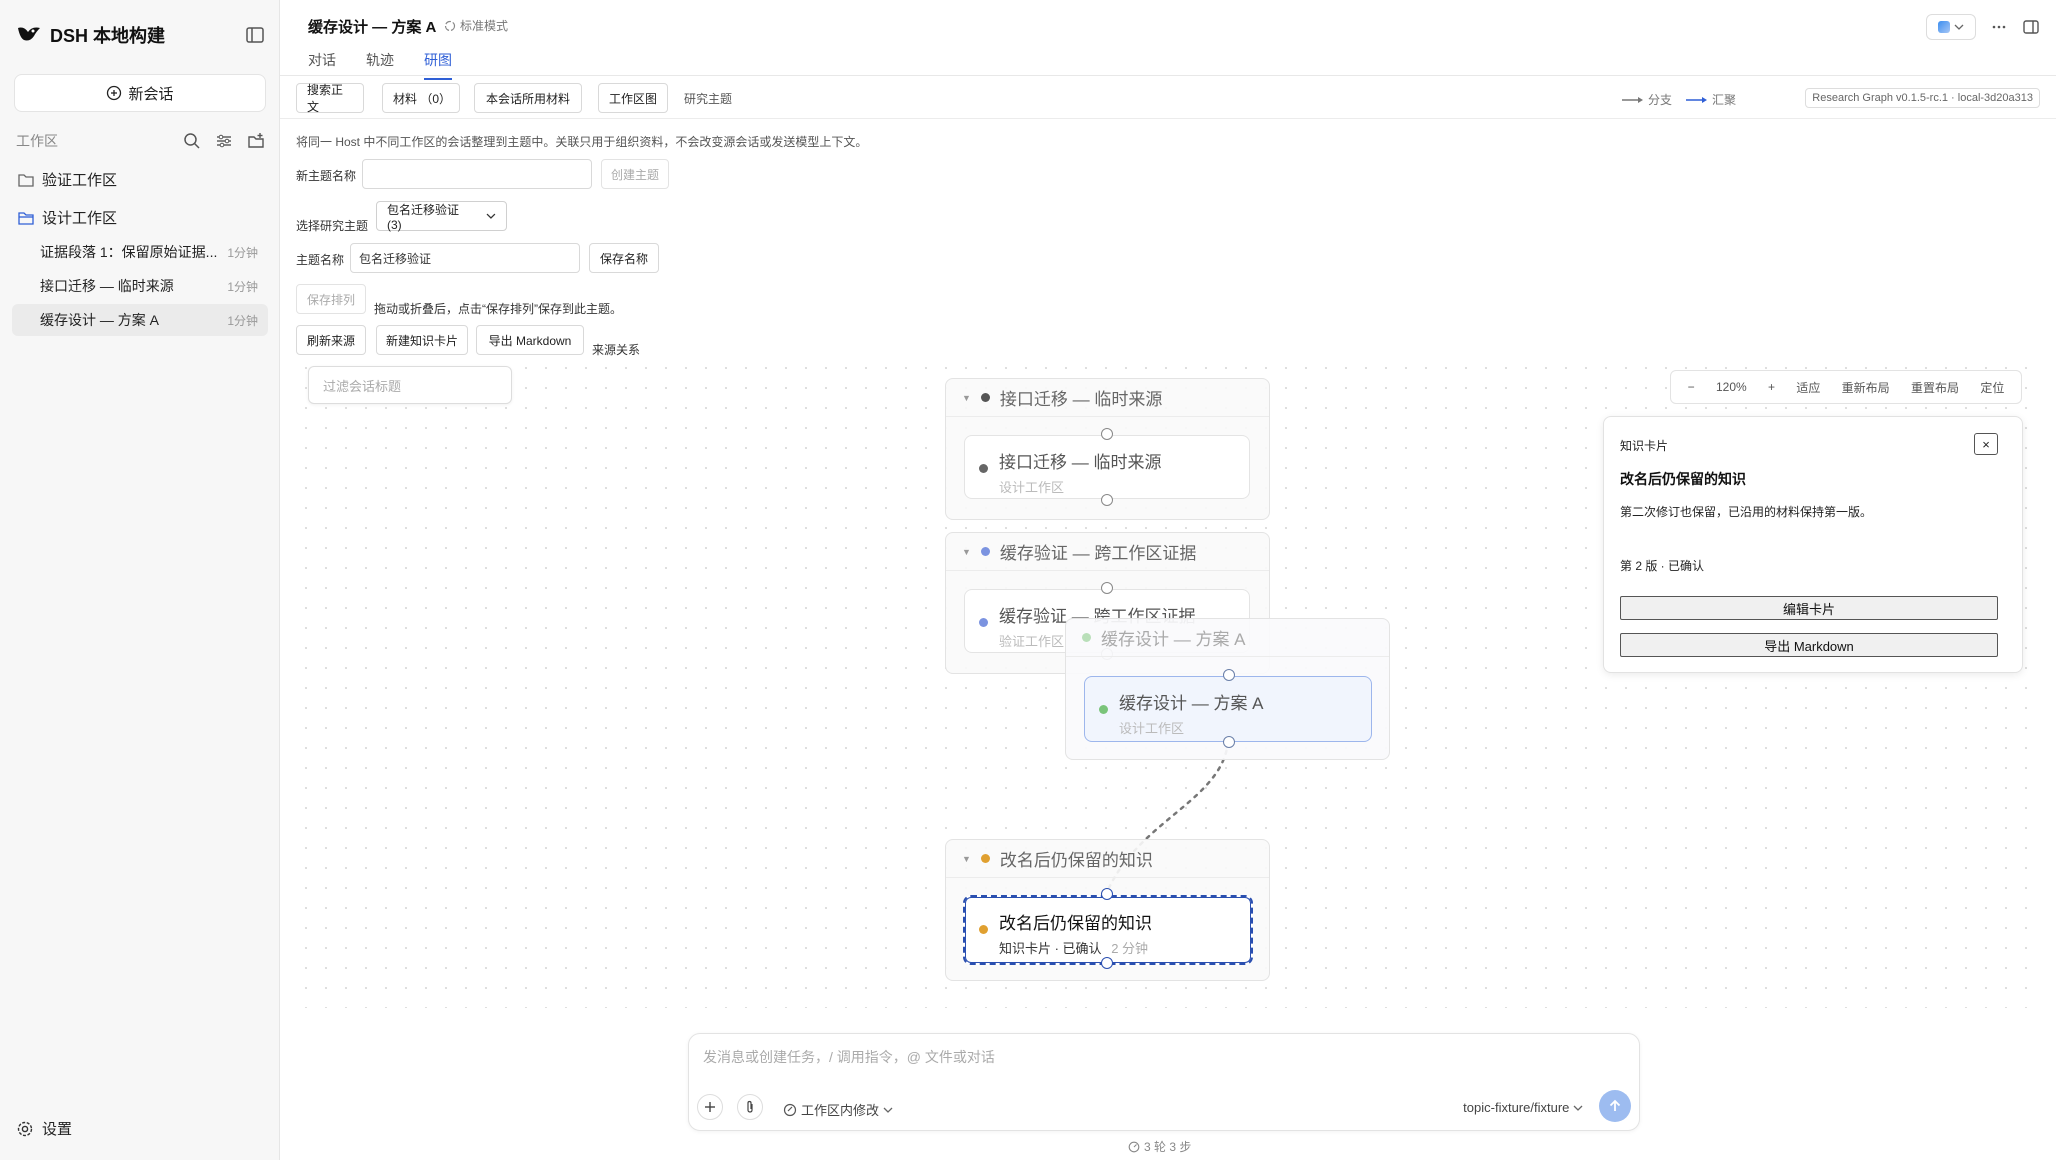  What do you see at coordinates (1746, 512) in the screenshot?
I see `card-body: 第二次修订也保留，已沿用的材料保持第一版。` at bounding box center [1746, 512].